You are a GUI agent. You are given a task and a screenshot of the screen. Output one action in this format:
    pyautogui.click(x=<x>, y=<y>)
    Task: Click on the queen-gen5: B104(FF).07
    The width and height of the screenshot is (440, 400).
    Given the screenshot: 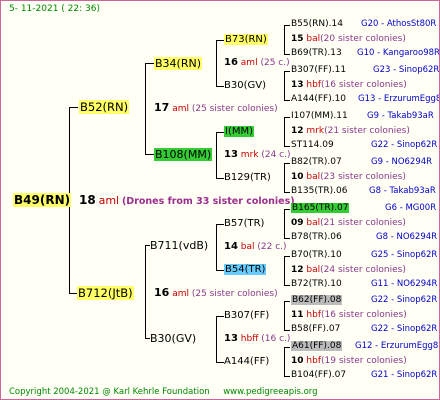 What is the action you would take?
    pyautogui.click(x=318, y=375)
    